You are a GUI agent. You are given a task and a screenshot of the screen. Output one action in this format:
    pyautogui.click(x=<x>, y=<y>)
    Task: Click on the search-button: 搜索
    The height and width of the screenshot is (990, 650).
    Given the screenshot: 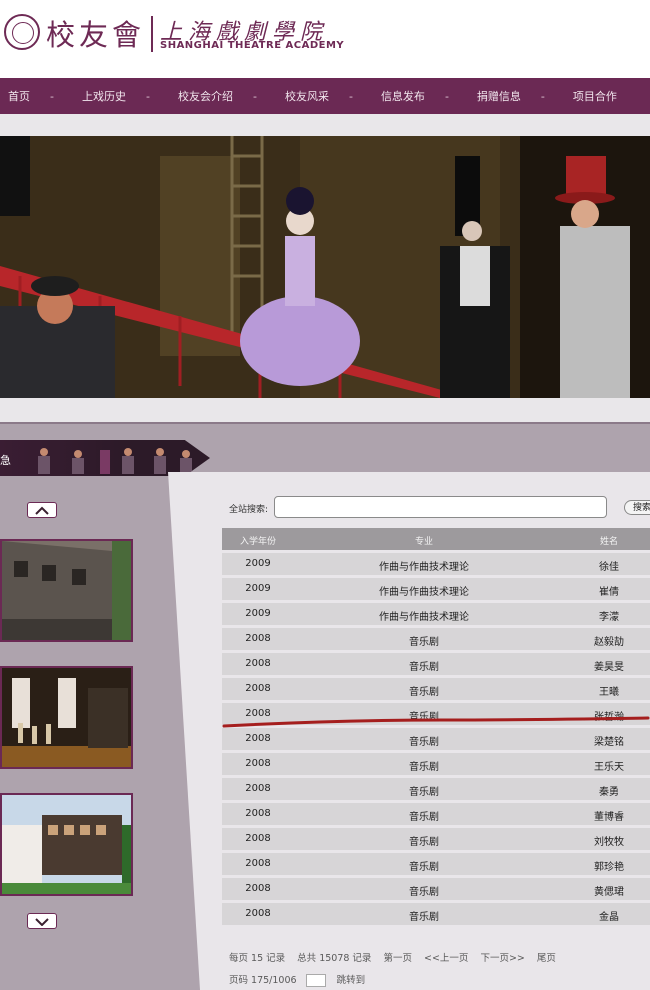 What is the action you would take?
    pyautogui.click(x=637, y=507)
    